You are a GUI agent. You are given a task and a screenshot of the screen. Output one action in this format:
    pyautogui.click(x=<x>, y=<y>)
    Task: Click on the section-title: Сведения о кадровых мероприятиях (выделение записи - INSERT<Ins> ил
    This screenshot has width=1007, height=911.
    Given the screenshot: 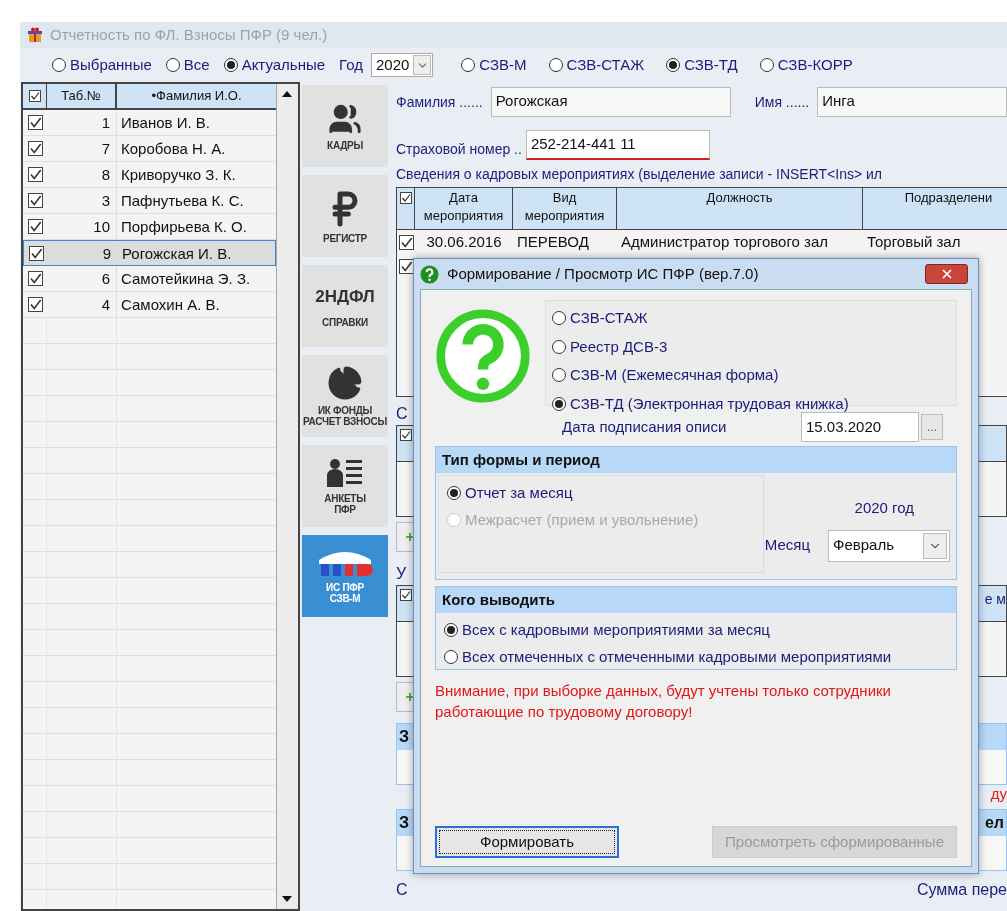 What is the action you would take?
    pyautogui.click(x=640, y=174)
    